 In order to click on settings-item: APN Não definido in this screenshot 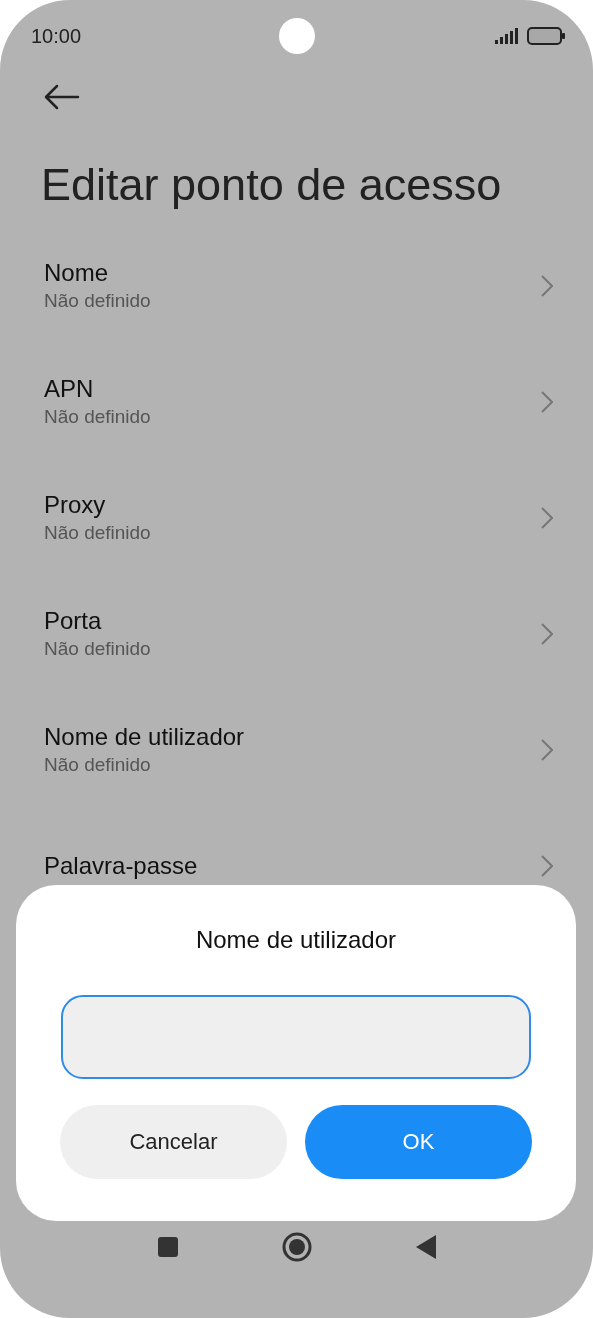, I will do `click(296, 402)`.